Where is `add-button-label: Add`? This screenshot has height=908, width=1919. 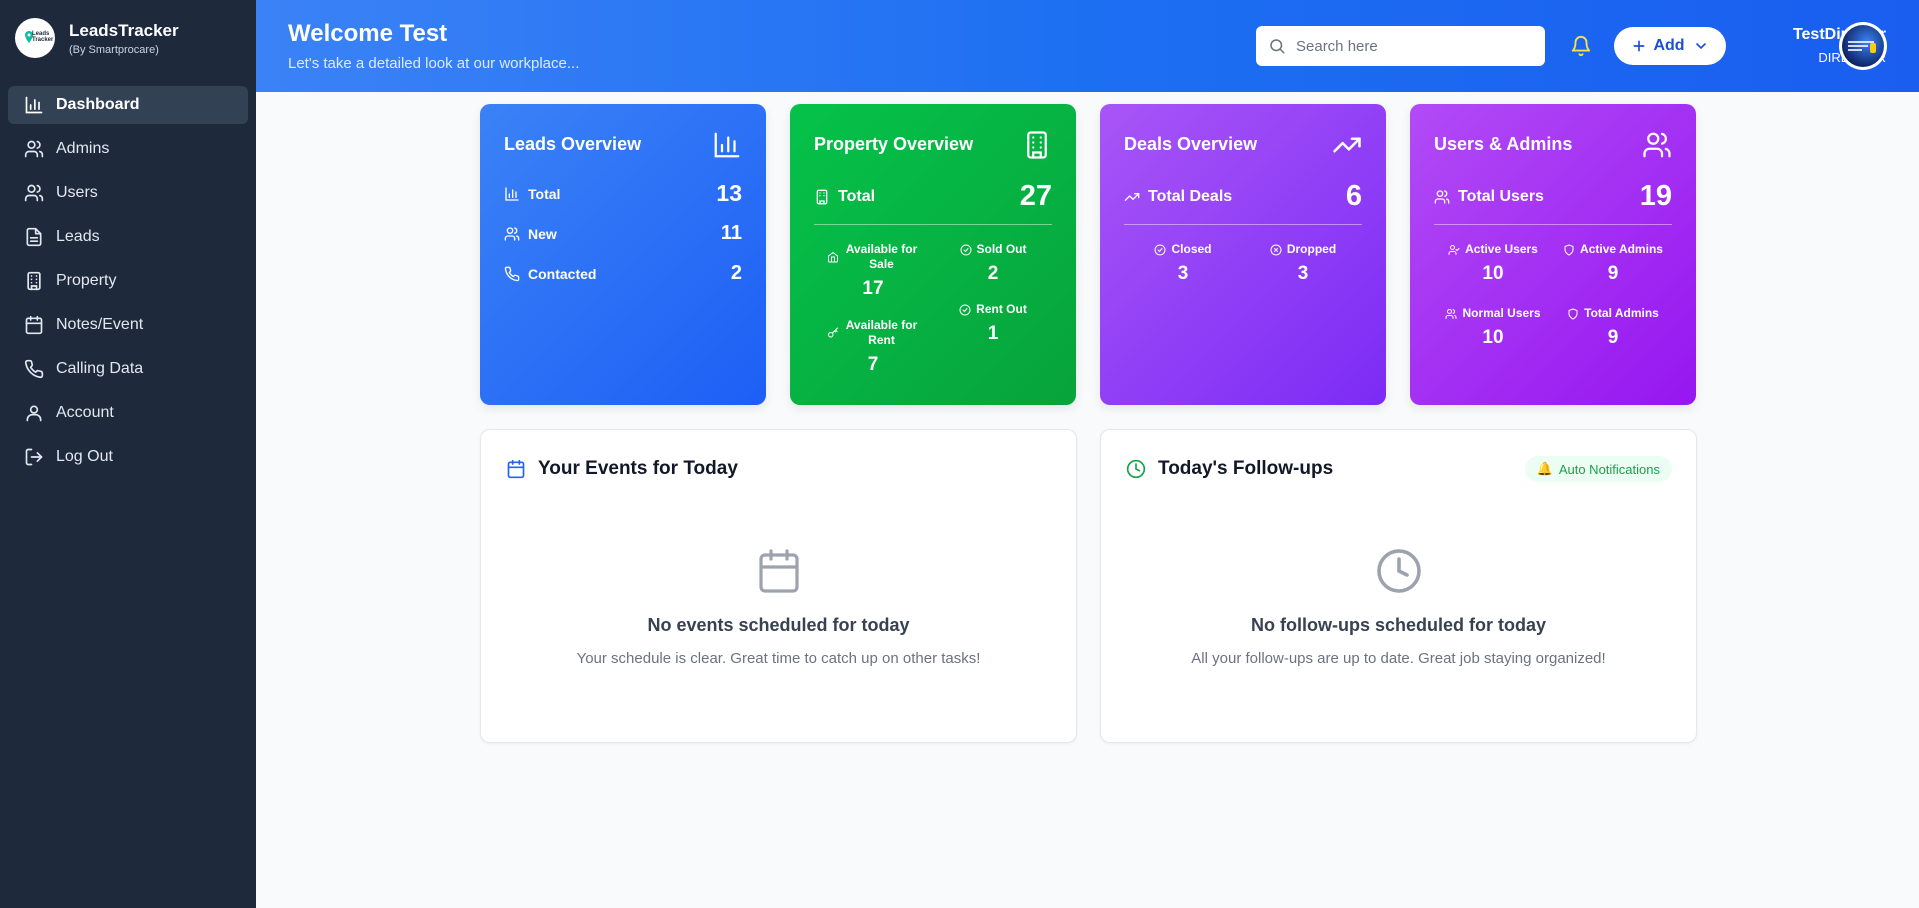 add-button-label: Add is located at coordinates (1669, 45).